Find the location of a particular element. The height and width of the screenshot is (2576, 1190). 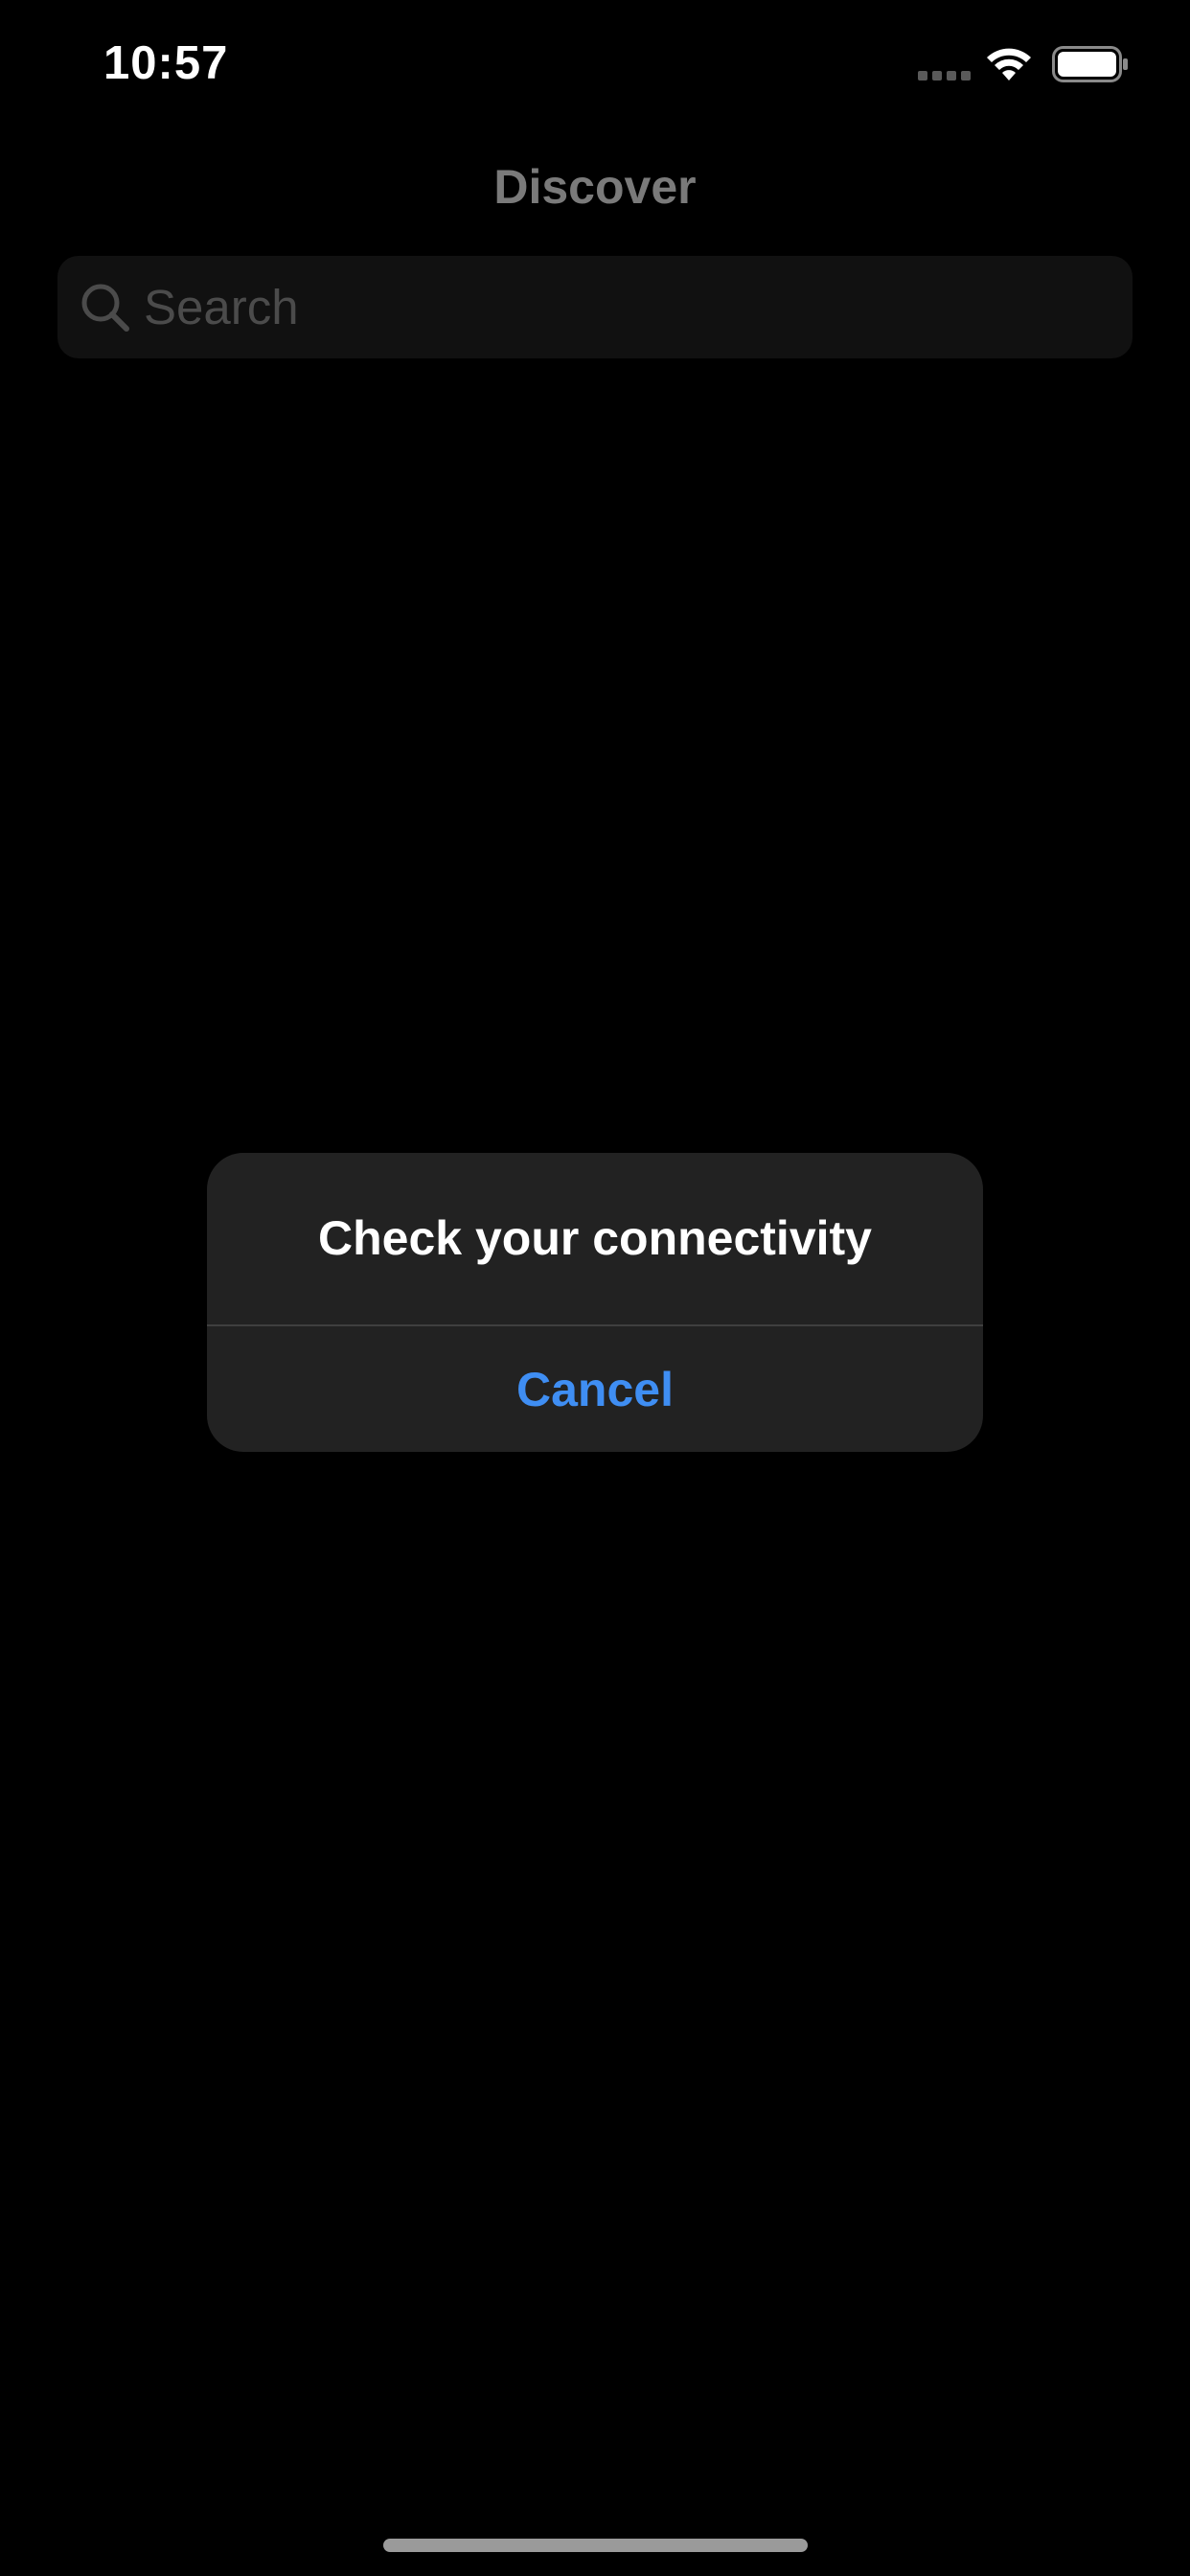

page-title: Discover is located at coordinates (595, 187).